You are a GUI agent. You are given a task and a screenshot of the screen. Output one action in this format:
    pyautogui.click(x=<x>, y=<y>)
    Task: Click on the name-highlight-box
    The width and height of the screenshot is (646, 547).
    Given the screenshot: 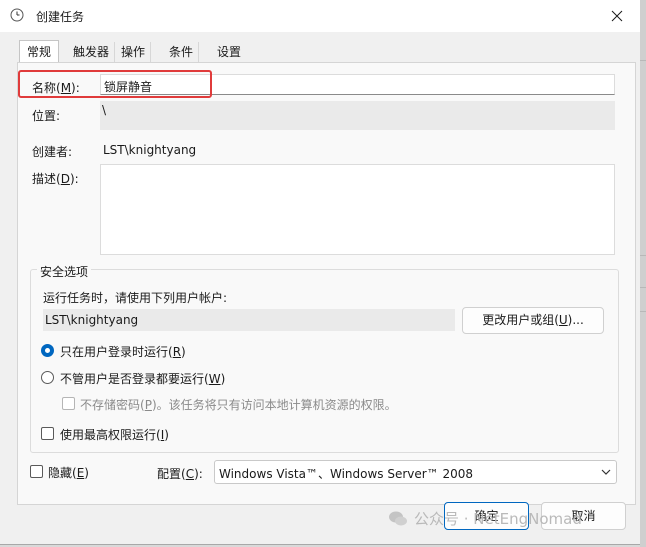 What is the action you would take?
    pyautogui.click(x=115, y=84)
    